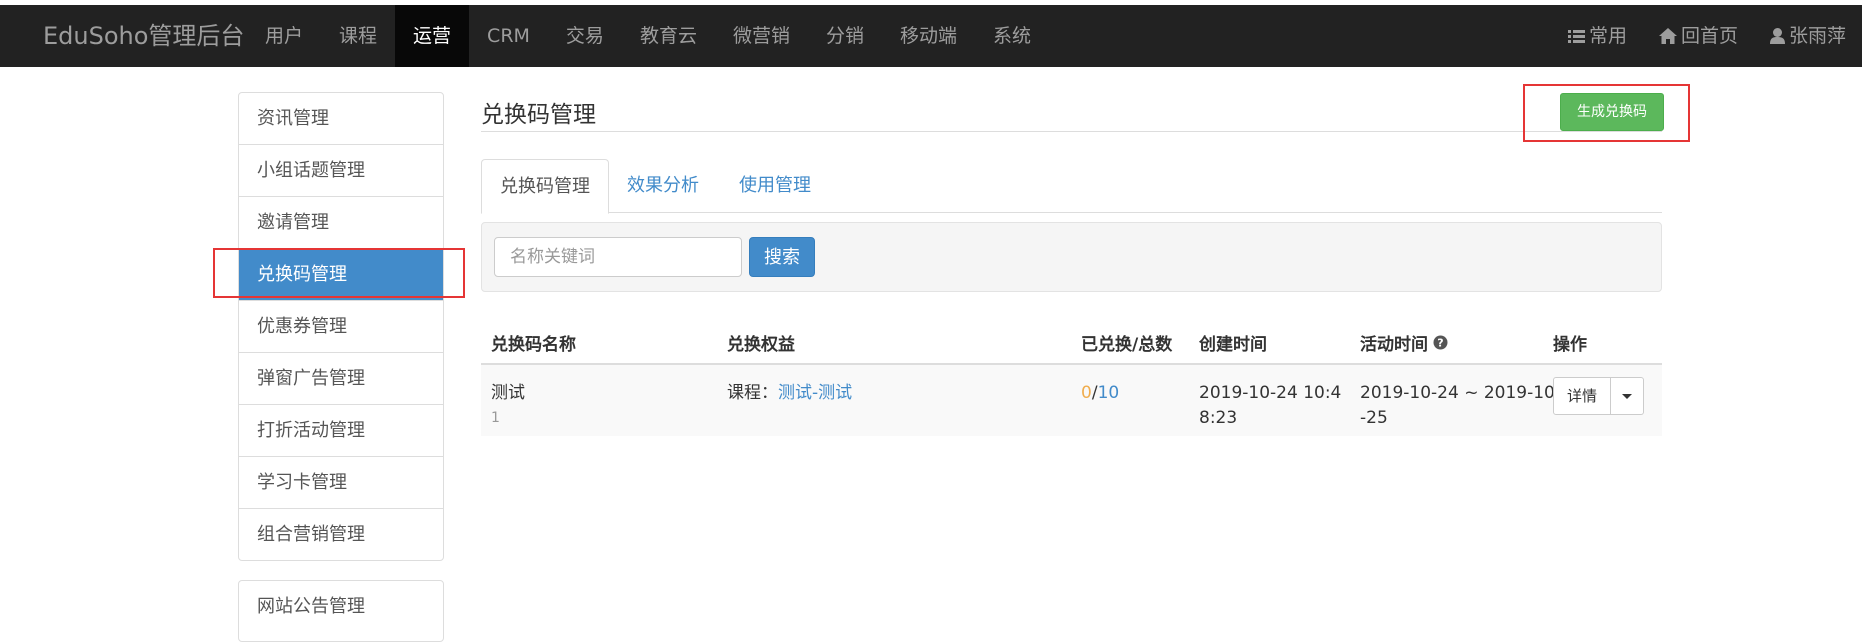  What do you see at coordinates (508, 36) in the screenshot?
I see `nav-item-crm: CRM` at bounding box center [508, 36].